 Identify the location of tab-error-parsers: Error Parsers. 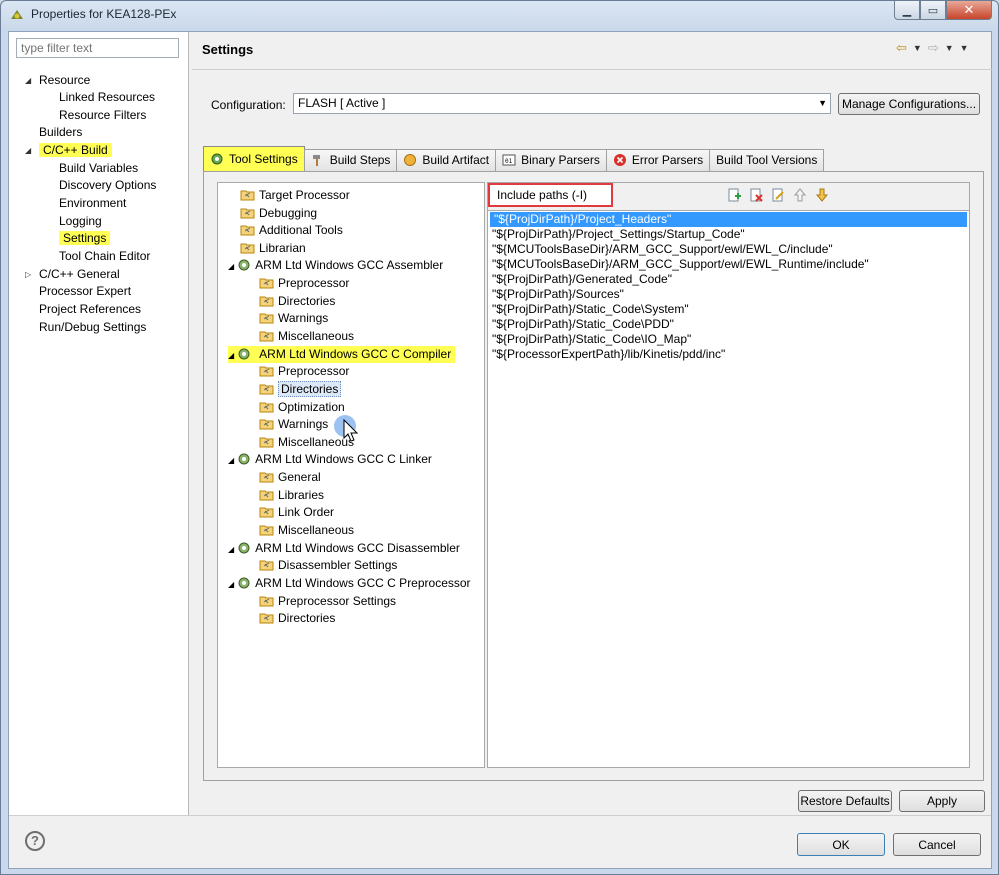
(658, 160).